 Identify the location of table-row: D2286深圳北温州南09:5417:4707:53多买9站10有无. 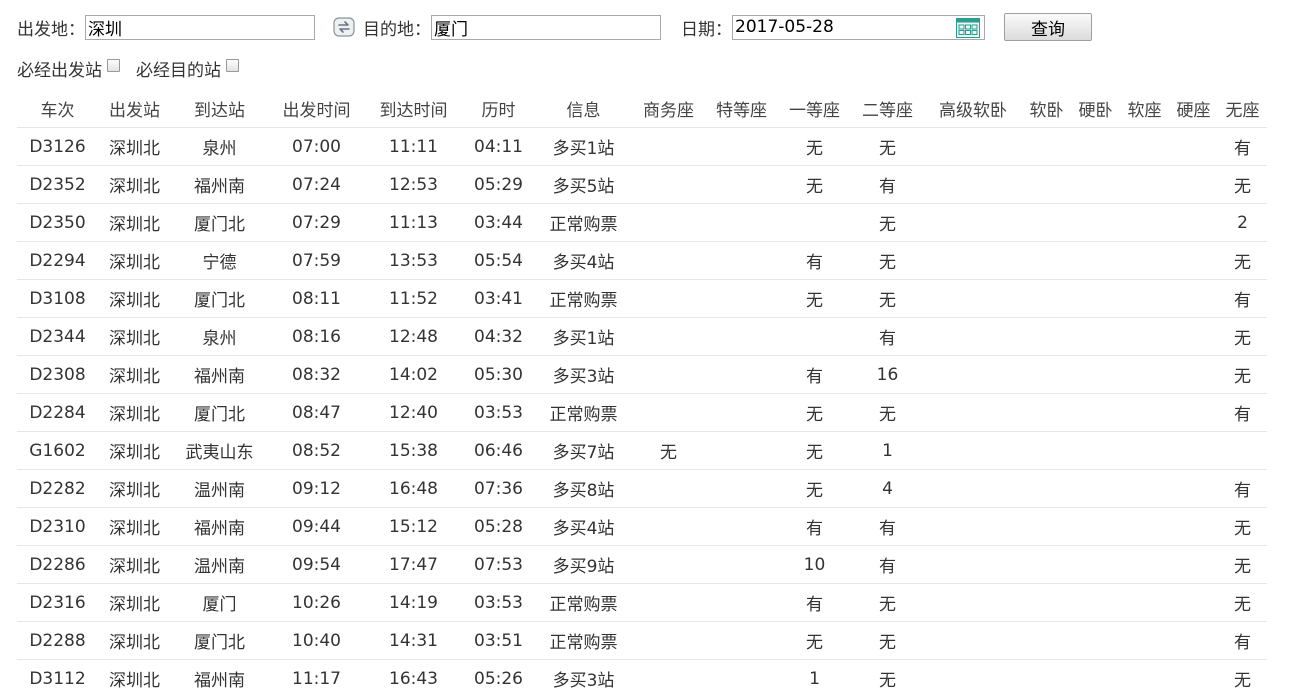
(642, 565).